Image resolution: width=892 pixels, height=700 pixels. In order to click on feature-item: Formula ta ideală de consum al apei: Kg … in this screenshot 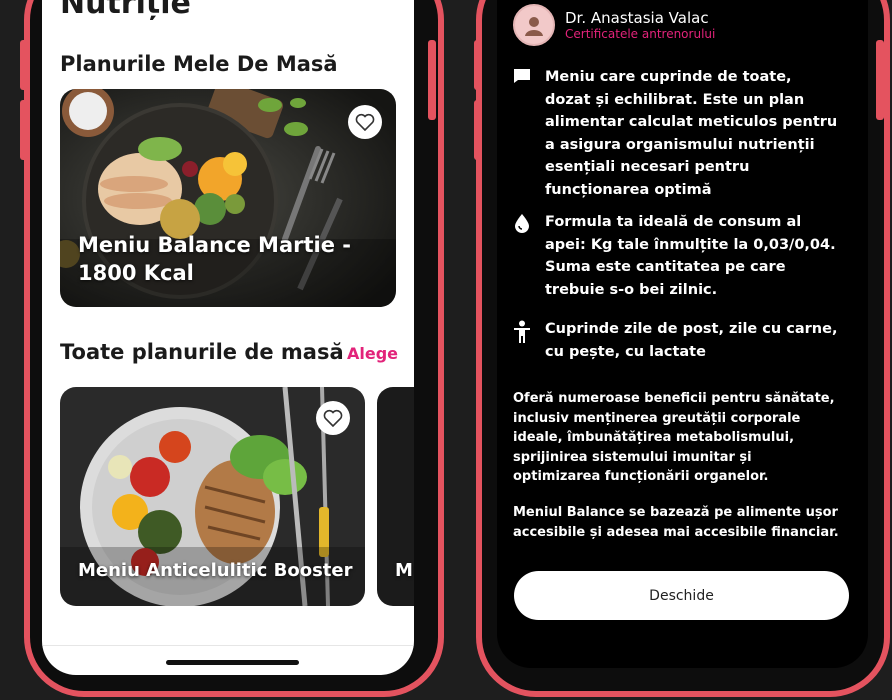, I will do `click(677, 256)`.